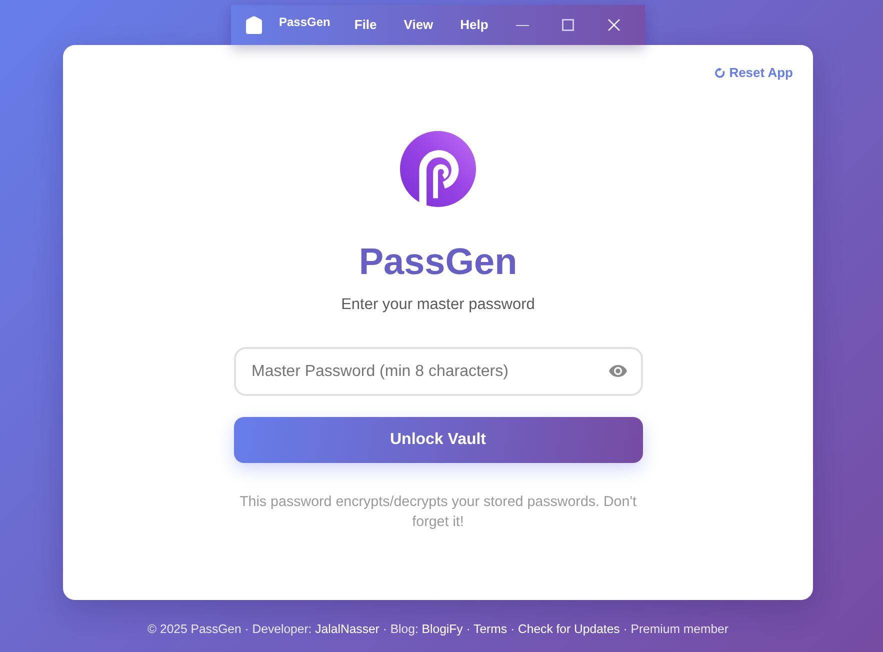 The width and height of the screenshot is (883, 652). What do you see at coordinates (474, 25) in the screenshot?
I see `menu-item: Help` at bounding box center [474, 25].